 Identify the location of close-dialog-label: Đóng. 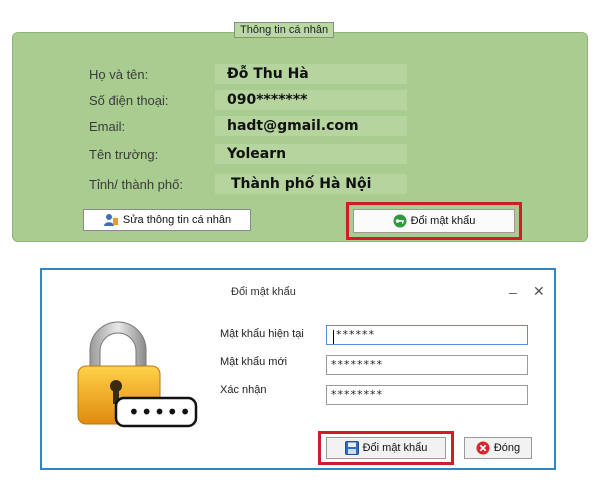
(507, 448).